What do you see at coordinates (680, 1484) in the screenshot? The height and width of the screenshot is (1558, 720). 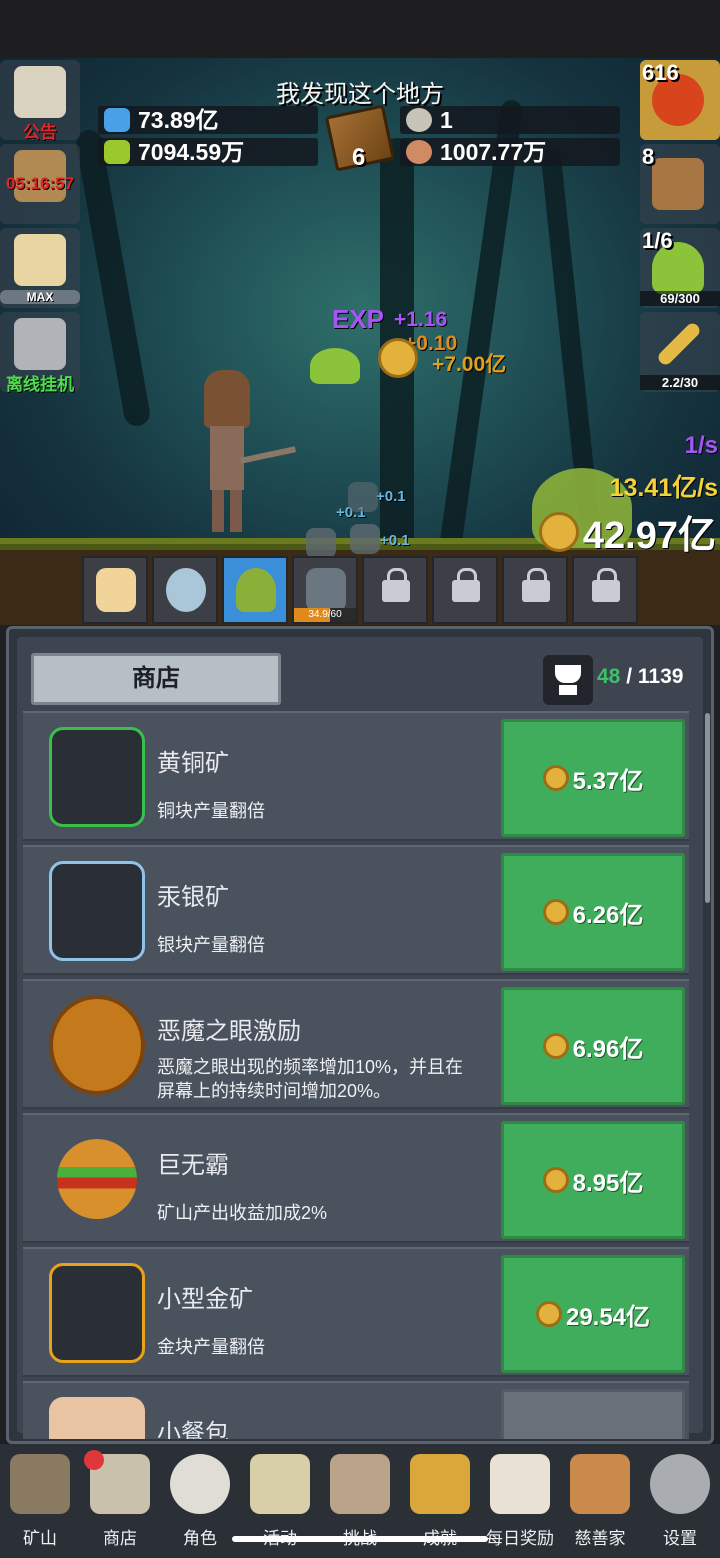 I see `gear-icon` at bounding box center [680, 1484].